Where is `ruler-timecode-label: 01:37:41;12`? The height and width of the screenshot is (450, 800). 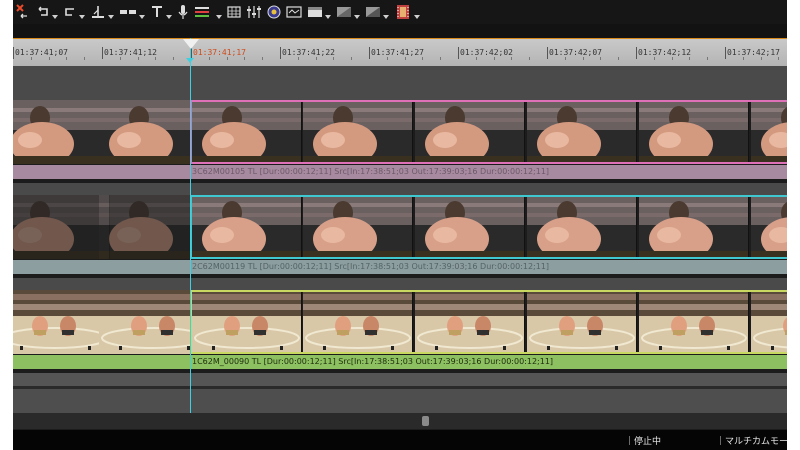 ruler-timecode-label: 01:37:41;12 is located at coordinates (130, 52).